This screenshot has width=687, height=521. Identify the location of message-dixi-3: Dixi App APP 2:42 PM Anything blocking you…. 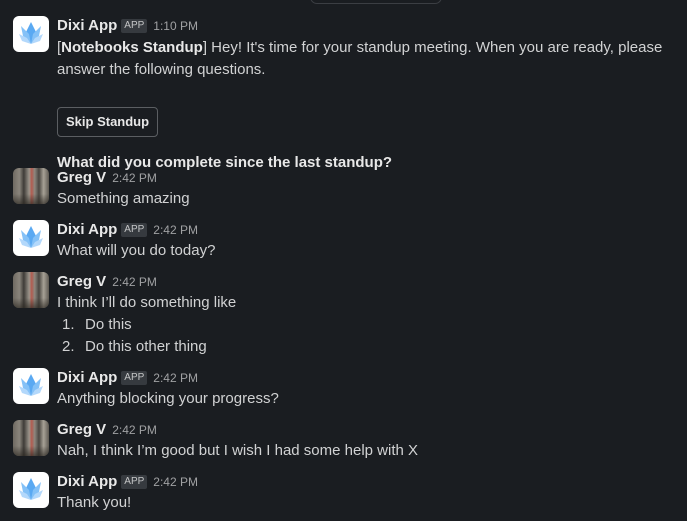
(345, 390).